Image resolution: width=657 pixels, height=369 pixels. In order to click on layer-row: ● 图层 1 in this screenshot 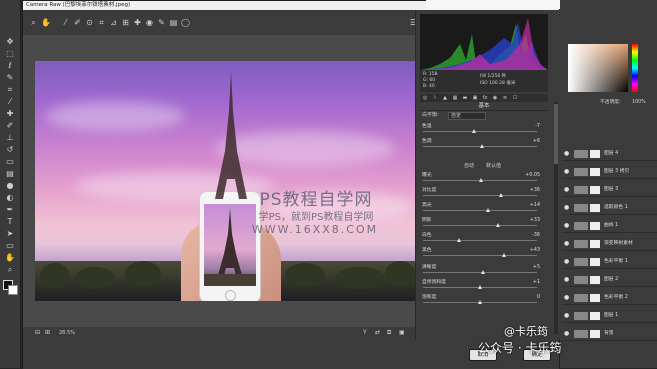, I will do `click(609, 316)`.